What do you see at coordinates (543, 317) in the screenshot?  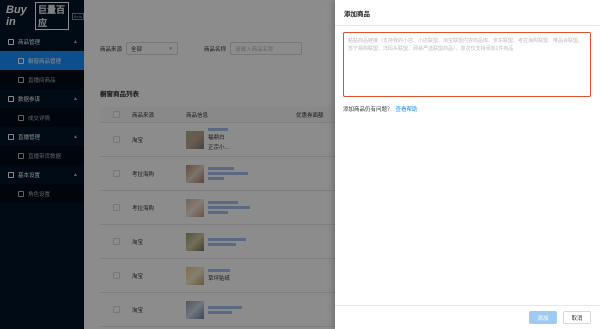 I see `add-button: 添加` at bounding box center [543, 317].